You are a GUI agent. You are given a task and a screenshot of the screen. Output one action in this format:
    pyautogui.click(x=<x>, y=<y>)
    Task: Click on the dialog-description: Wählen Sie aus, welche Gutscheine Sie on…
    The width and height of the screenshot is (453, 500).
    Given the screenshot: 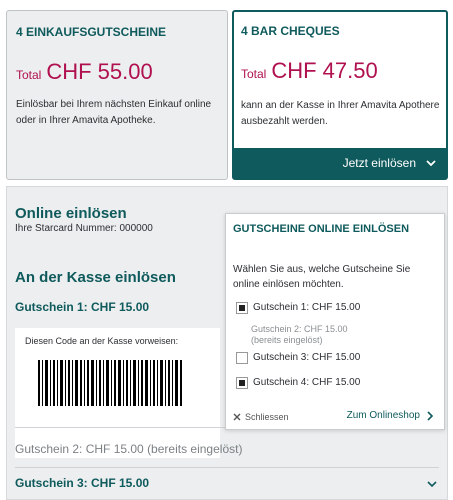 What is the action you would take?
    pyautogui.click(x=322, y=277)
    